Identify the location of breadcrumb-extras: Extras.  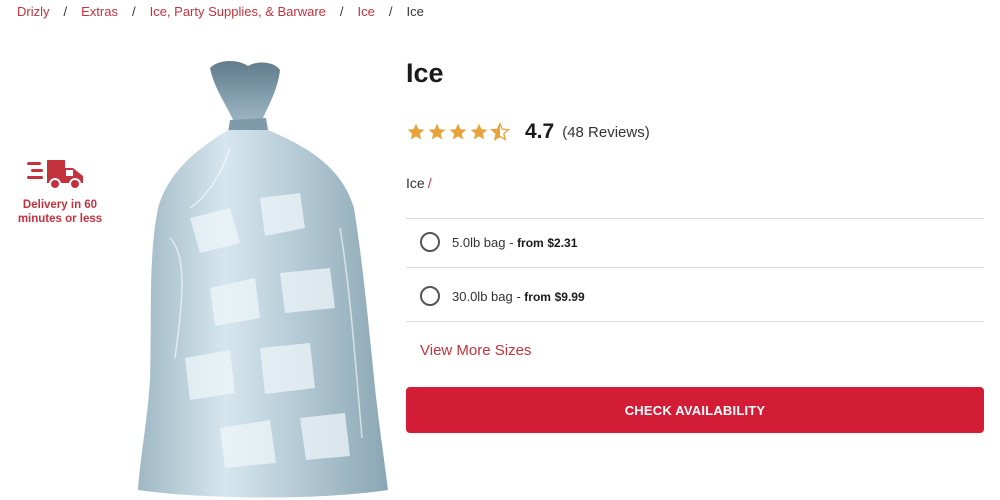
(99, 11).